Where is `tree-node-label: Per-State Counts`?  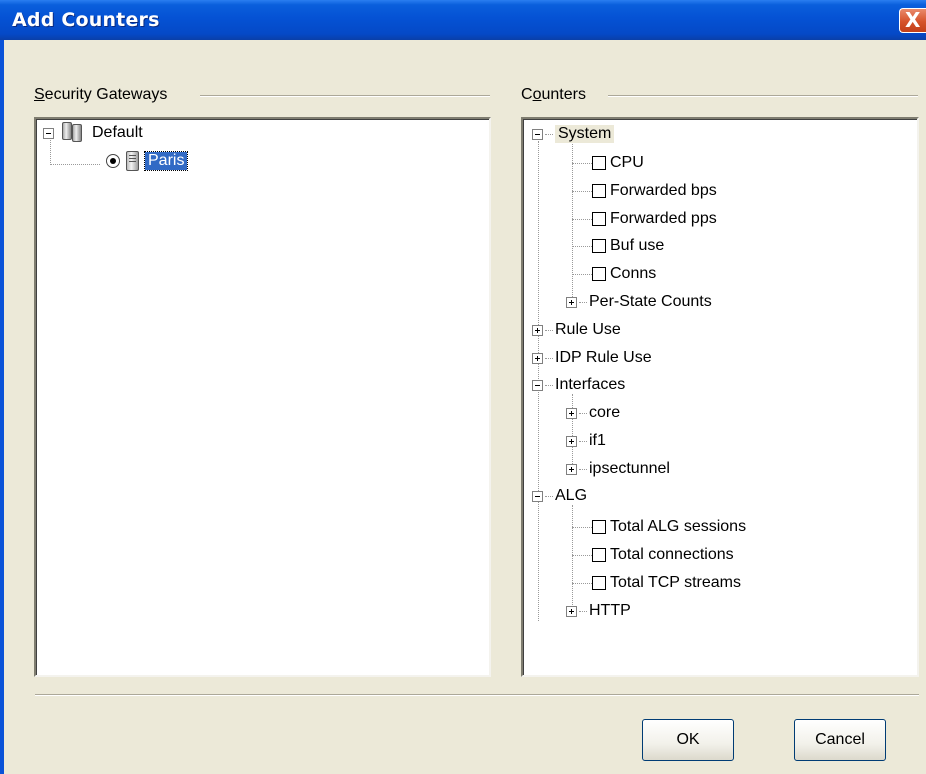
tree-node-label: Per-State Counts is located at coordinates (650, 301).